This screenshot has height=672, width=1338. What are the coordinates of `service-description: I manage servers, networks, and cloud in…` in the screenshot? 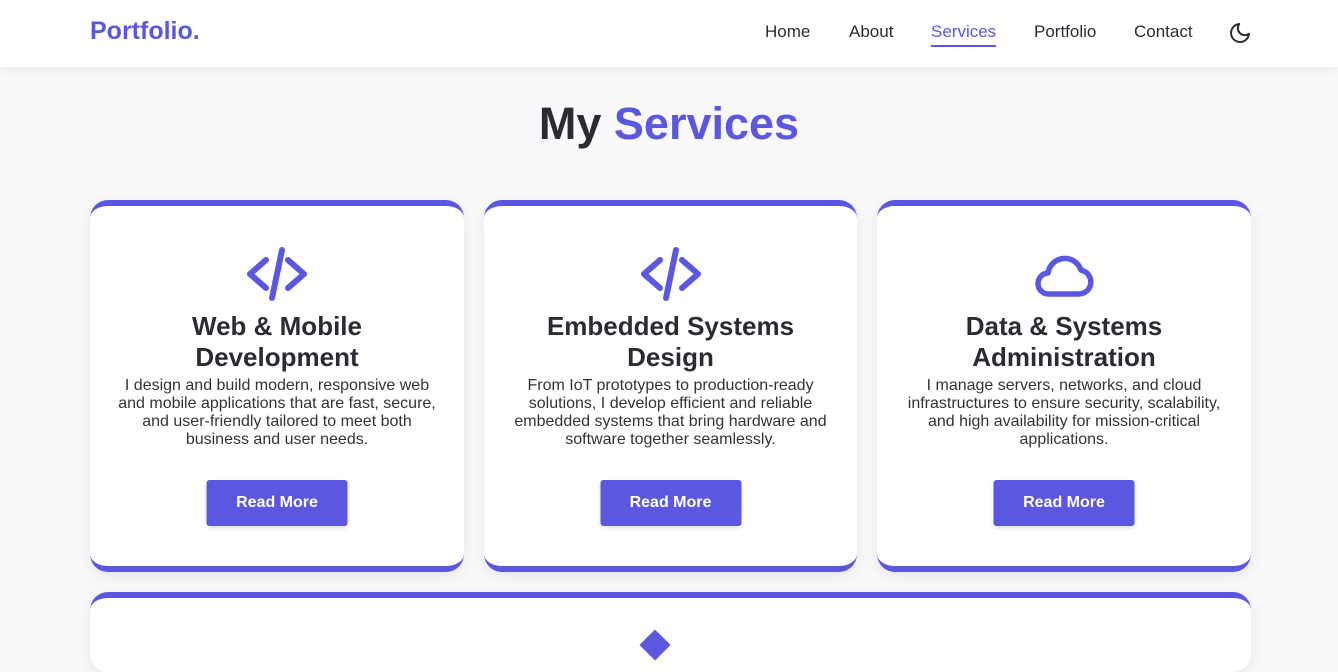 It's located at (1064, 412).